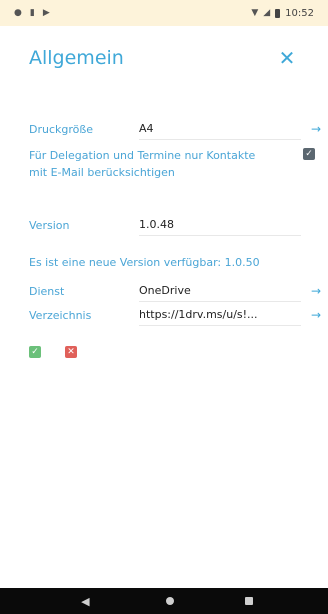  I want to click on signal-icon: ◢, so click(267, 12).